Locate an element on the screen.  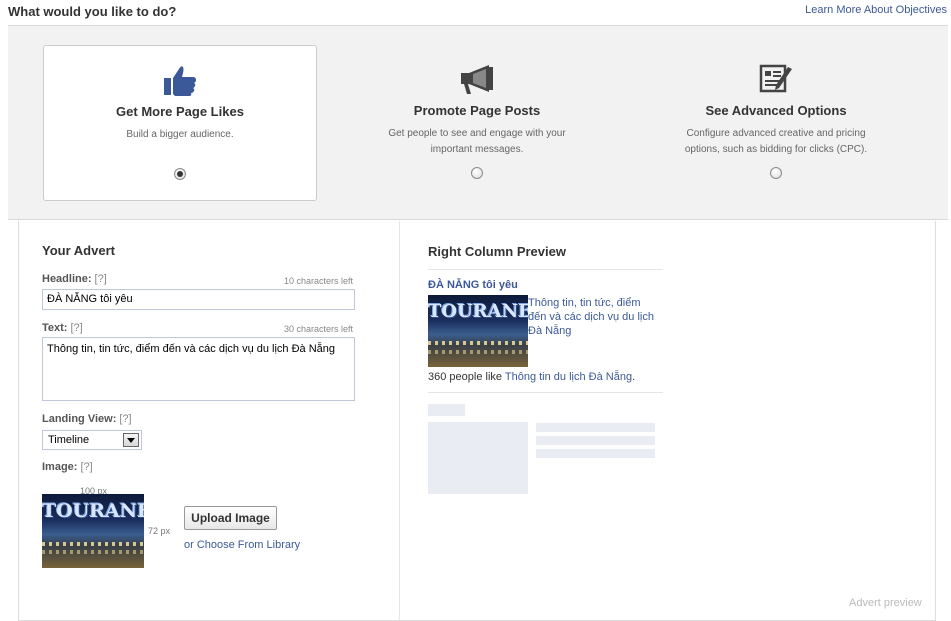
advanced-options-icon is located at coordinates (775, 78).